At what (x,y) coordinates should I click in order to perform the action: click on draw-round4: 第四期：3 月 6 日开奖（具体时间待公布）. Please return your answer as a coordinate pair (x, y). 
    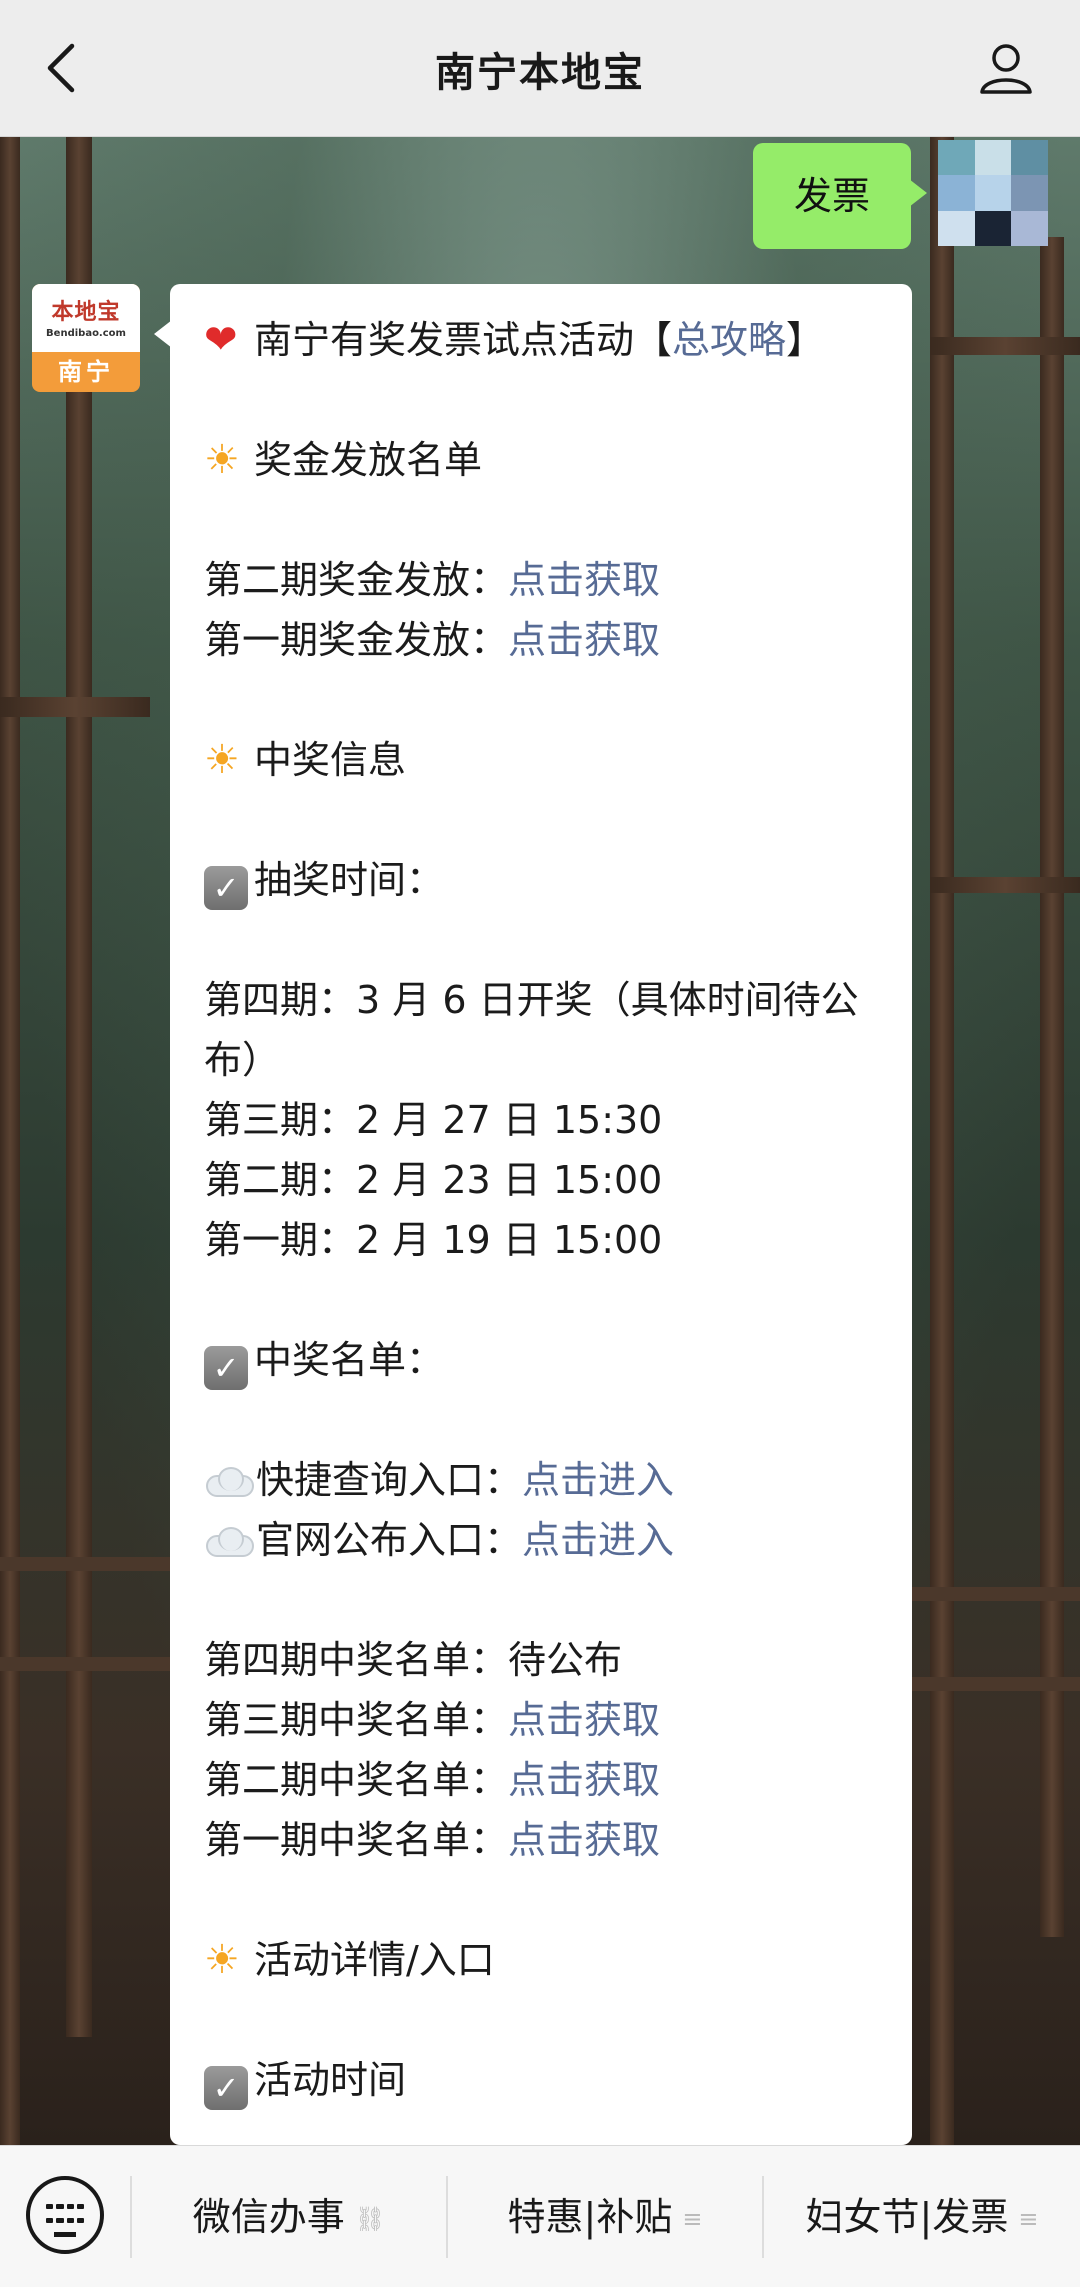
    Looking at the image, I should click on (531, 1030).